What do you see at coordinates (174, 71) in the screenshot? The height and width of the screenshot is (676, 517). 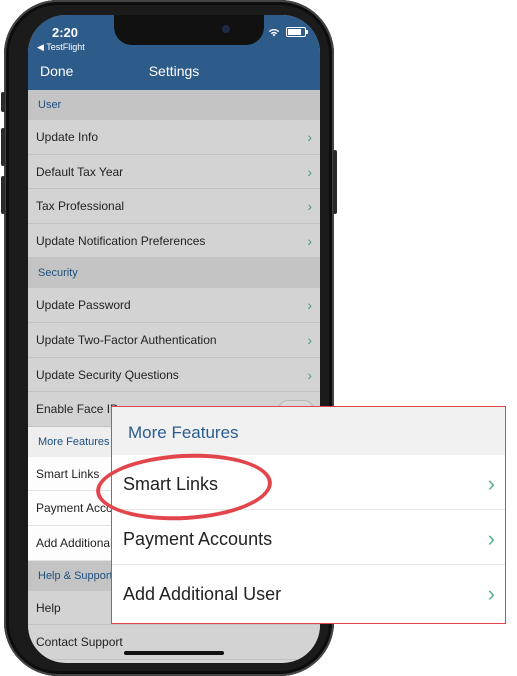 I see `page-title: Settings` at bounding box center [174, 71].